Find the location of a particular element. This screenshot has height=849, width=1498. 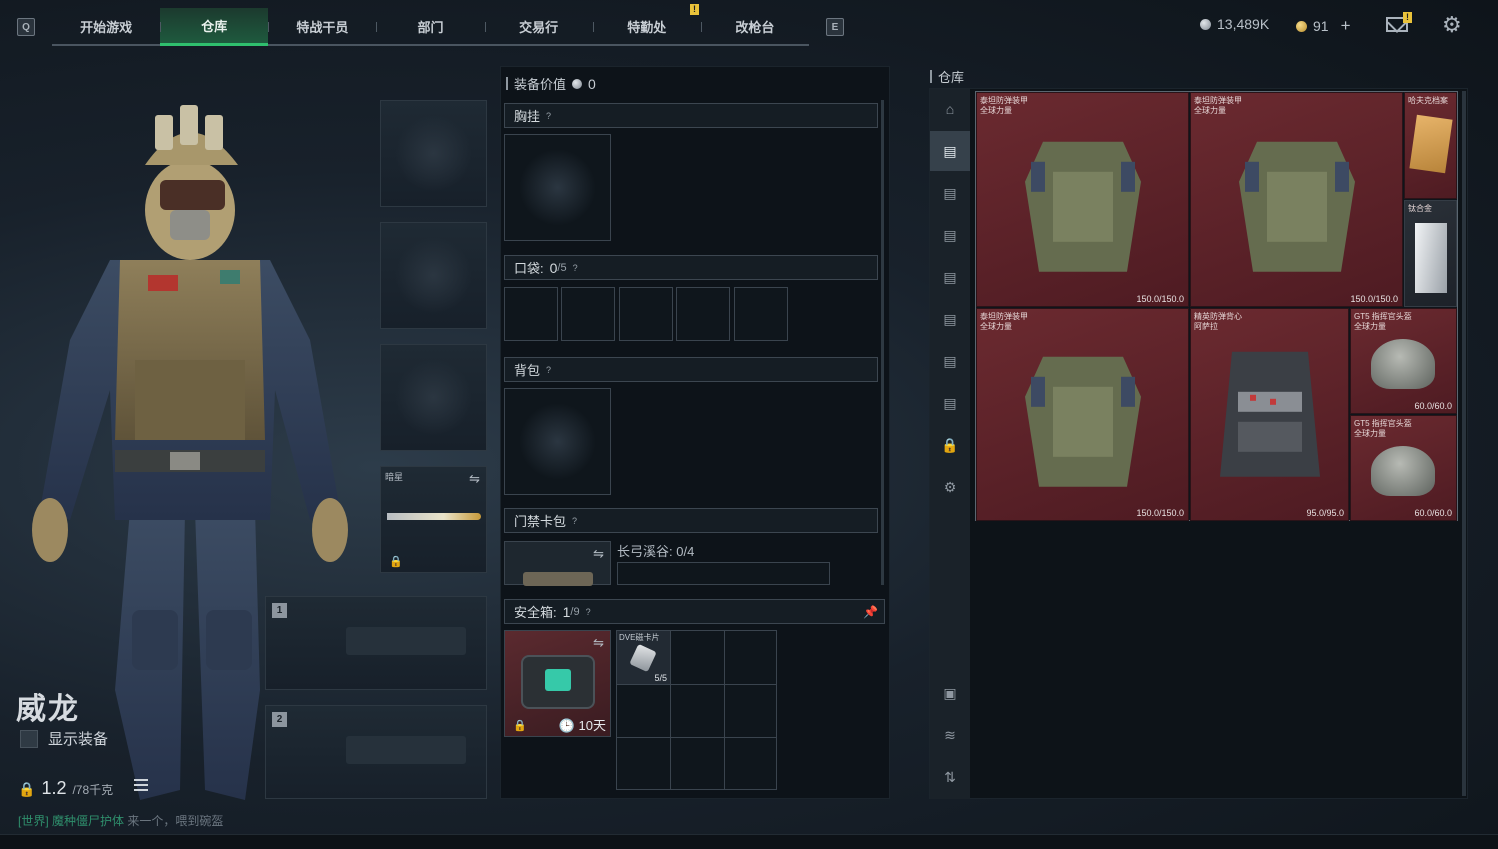

backpack-label: 背包 is located at coordinates (527, 370).